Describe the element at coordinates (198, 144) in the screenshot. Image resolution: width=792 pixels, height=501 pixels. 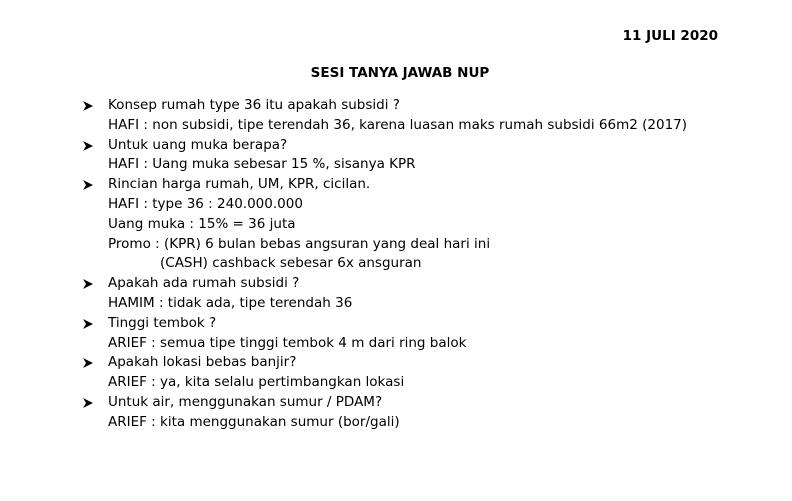
I see `question-text: Untuk uang muka berapa?` at that location.